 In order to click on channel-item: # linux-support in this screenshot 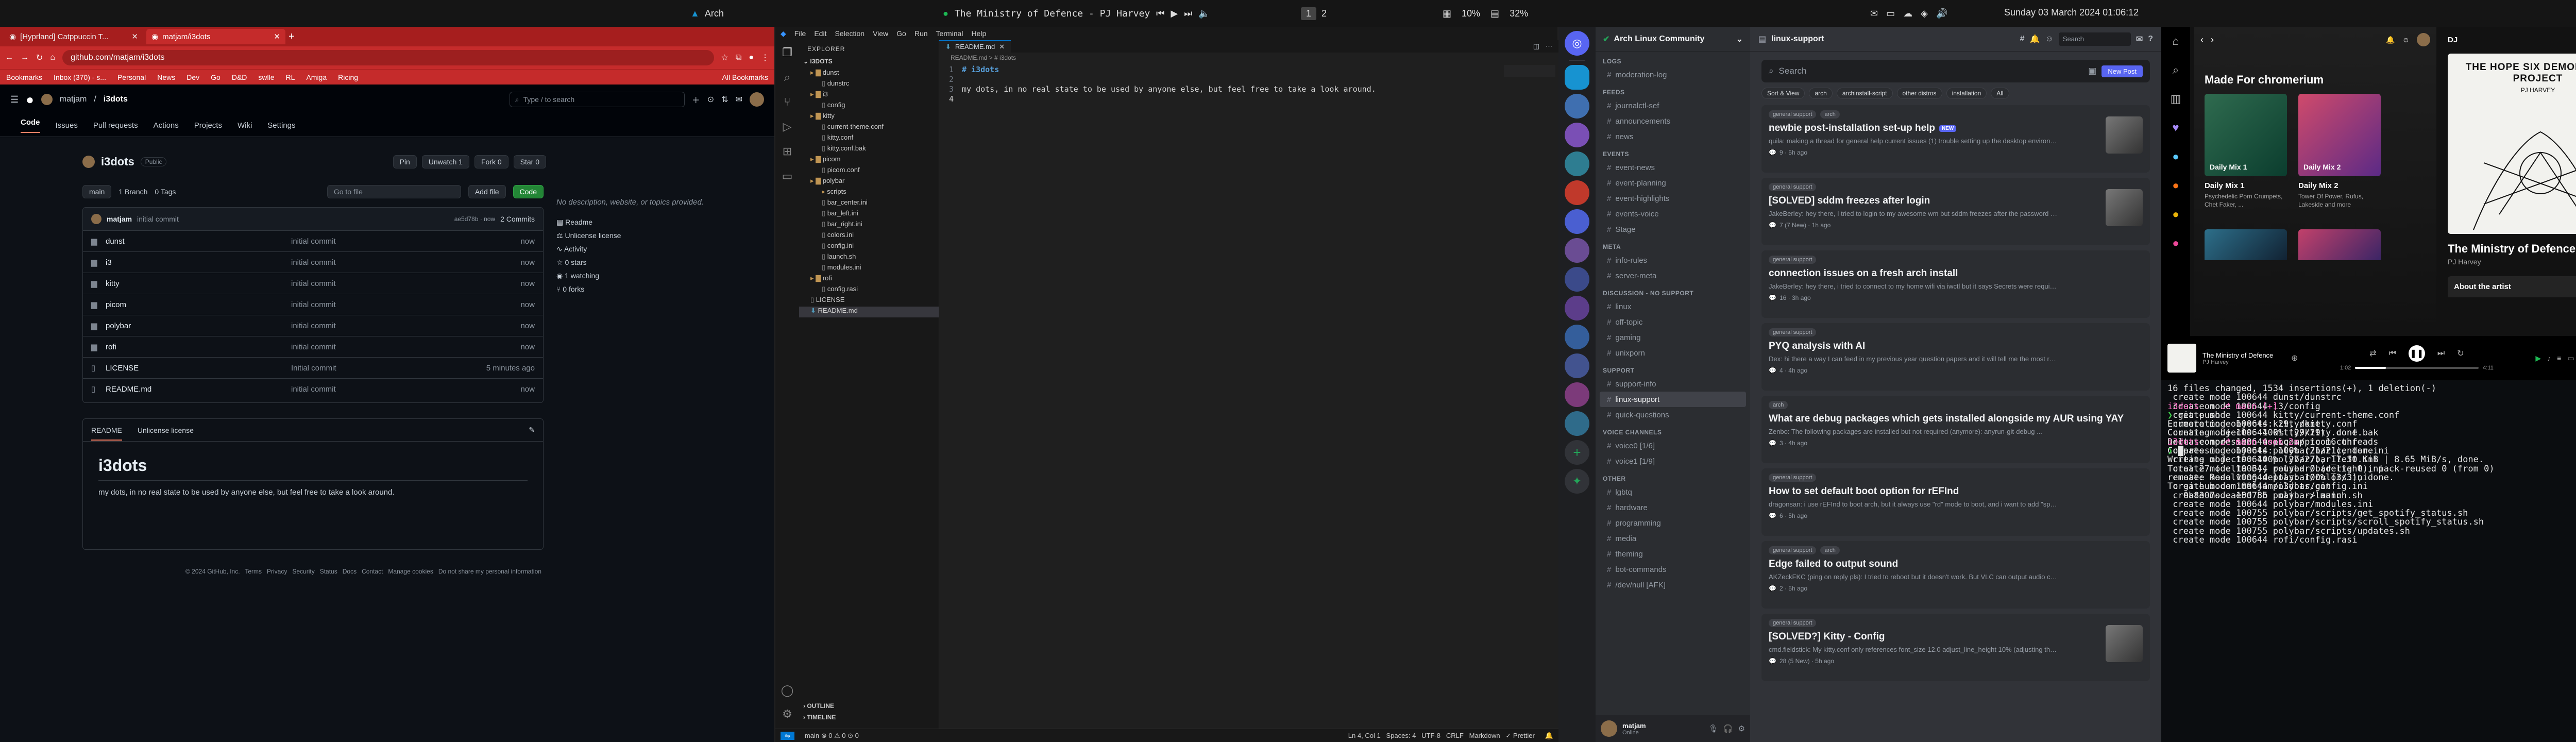, I will do `click(1673, 399)`.